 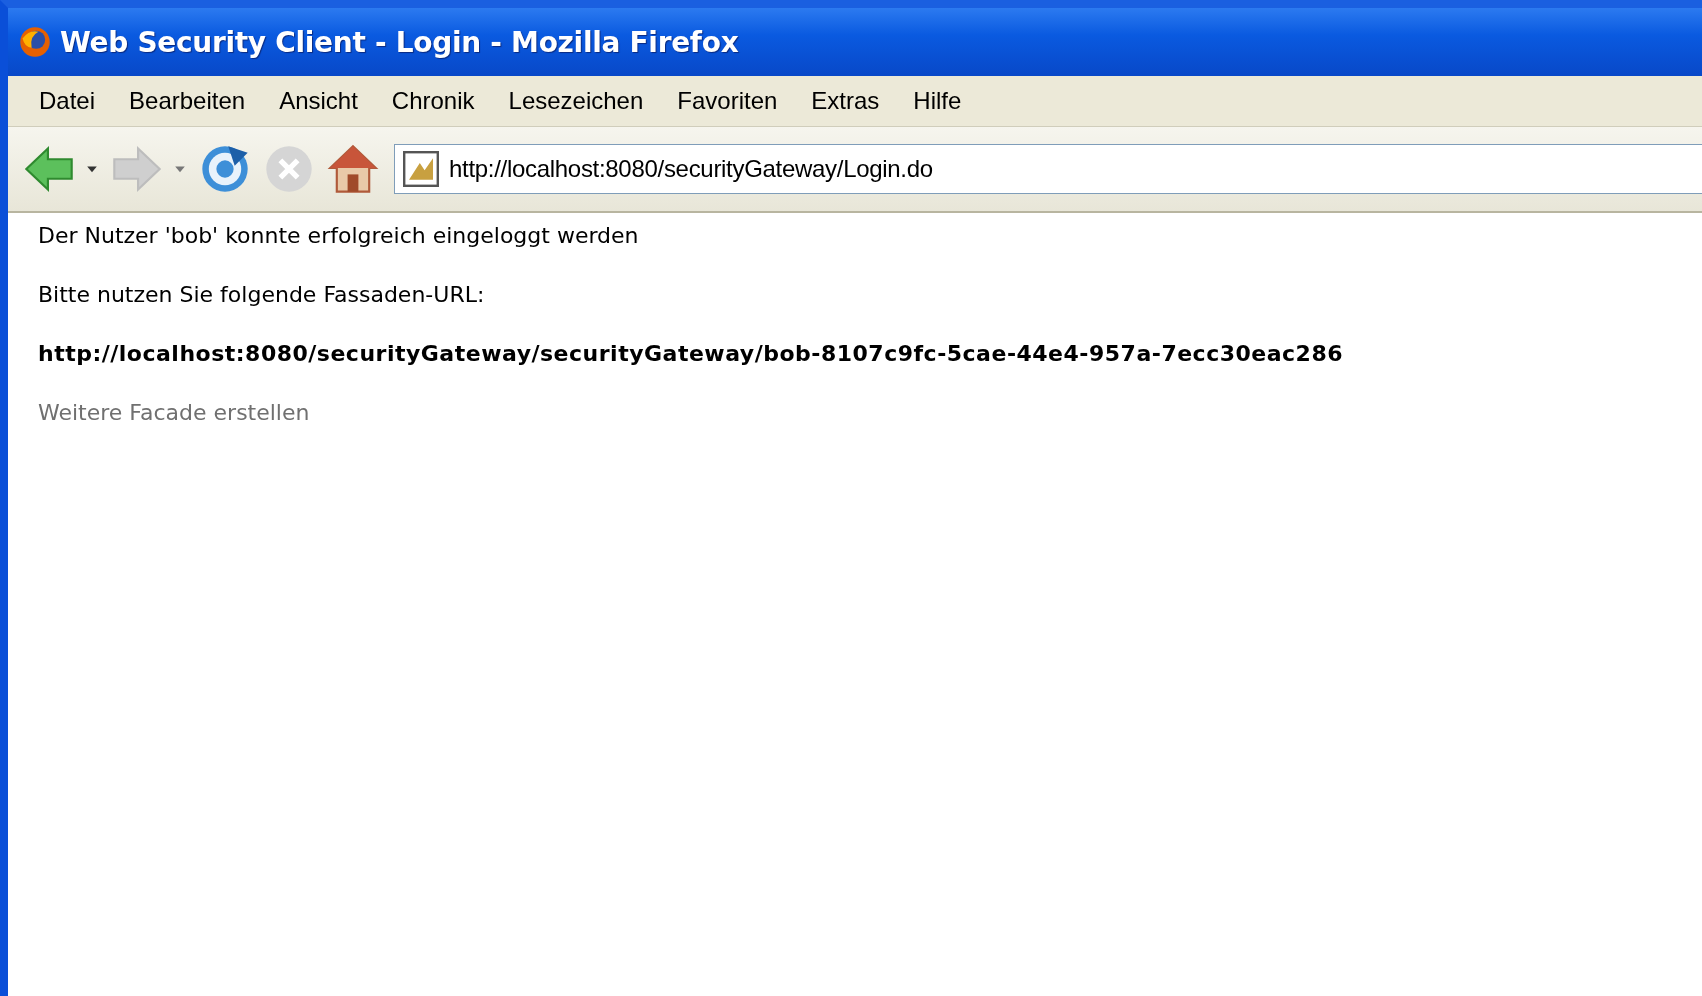 I want to click on message-text: Bitte nutzen Sie folgende Fassaden-URL:, so click(x=261, y=295).